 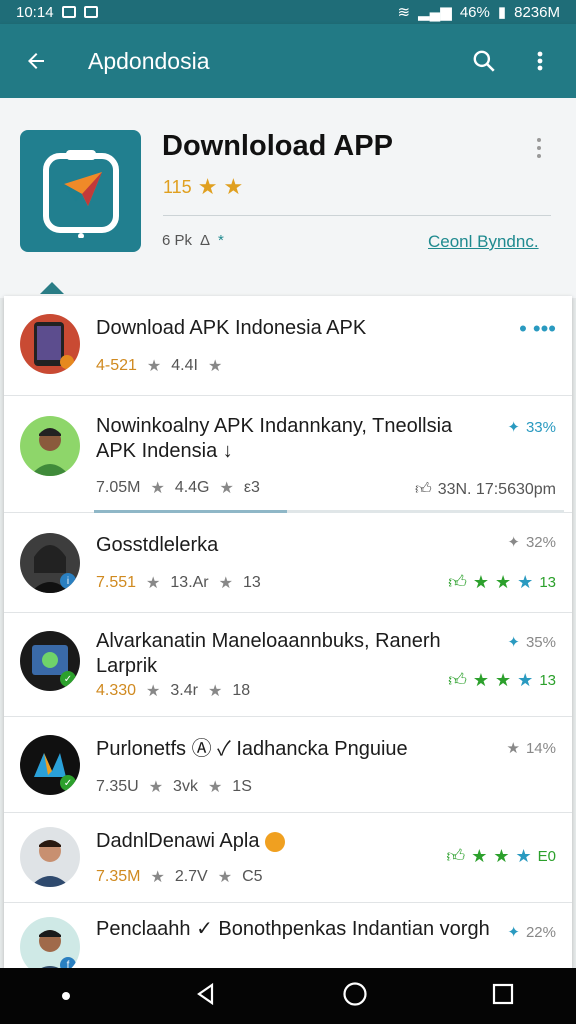 What do you see at coordinates (496, 489) in the screenshot?
I see `time-label: 33N. 17:5630pm` at bounding box center [496, 489].